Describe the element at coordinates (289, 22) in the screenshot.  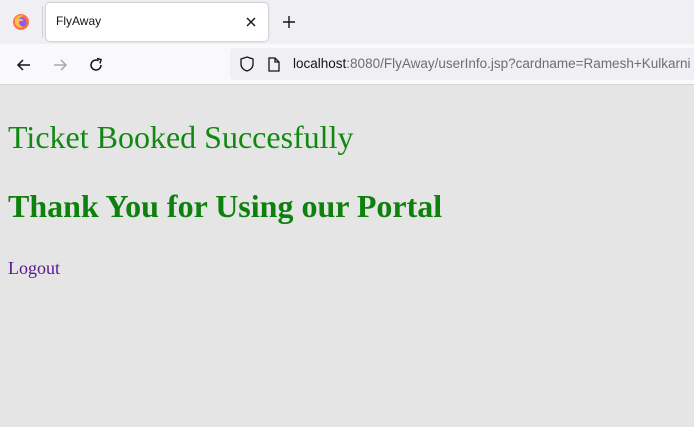
I see `plus-icon` at that location.